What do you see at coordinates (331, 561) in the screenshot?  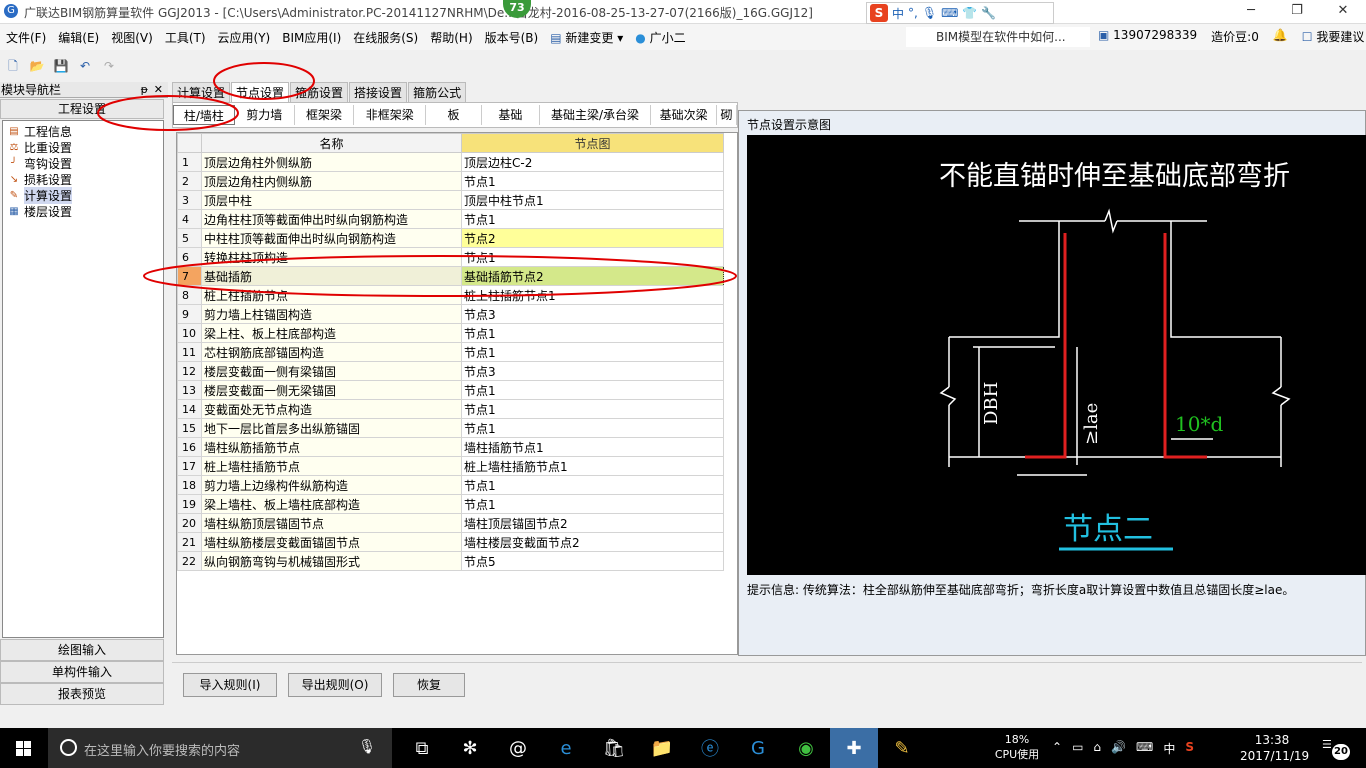 I see `row-name-cell: 纵向钢筋弯钩与机械锚固形式` at bounding box center [331, 561].